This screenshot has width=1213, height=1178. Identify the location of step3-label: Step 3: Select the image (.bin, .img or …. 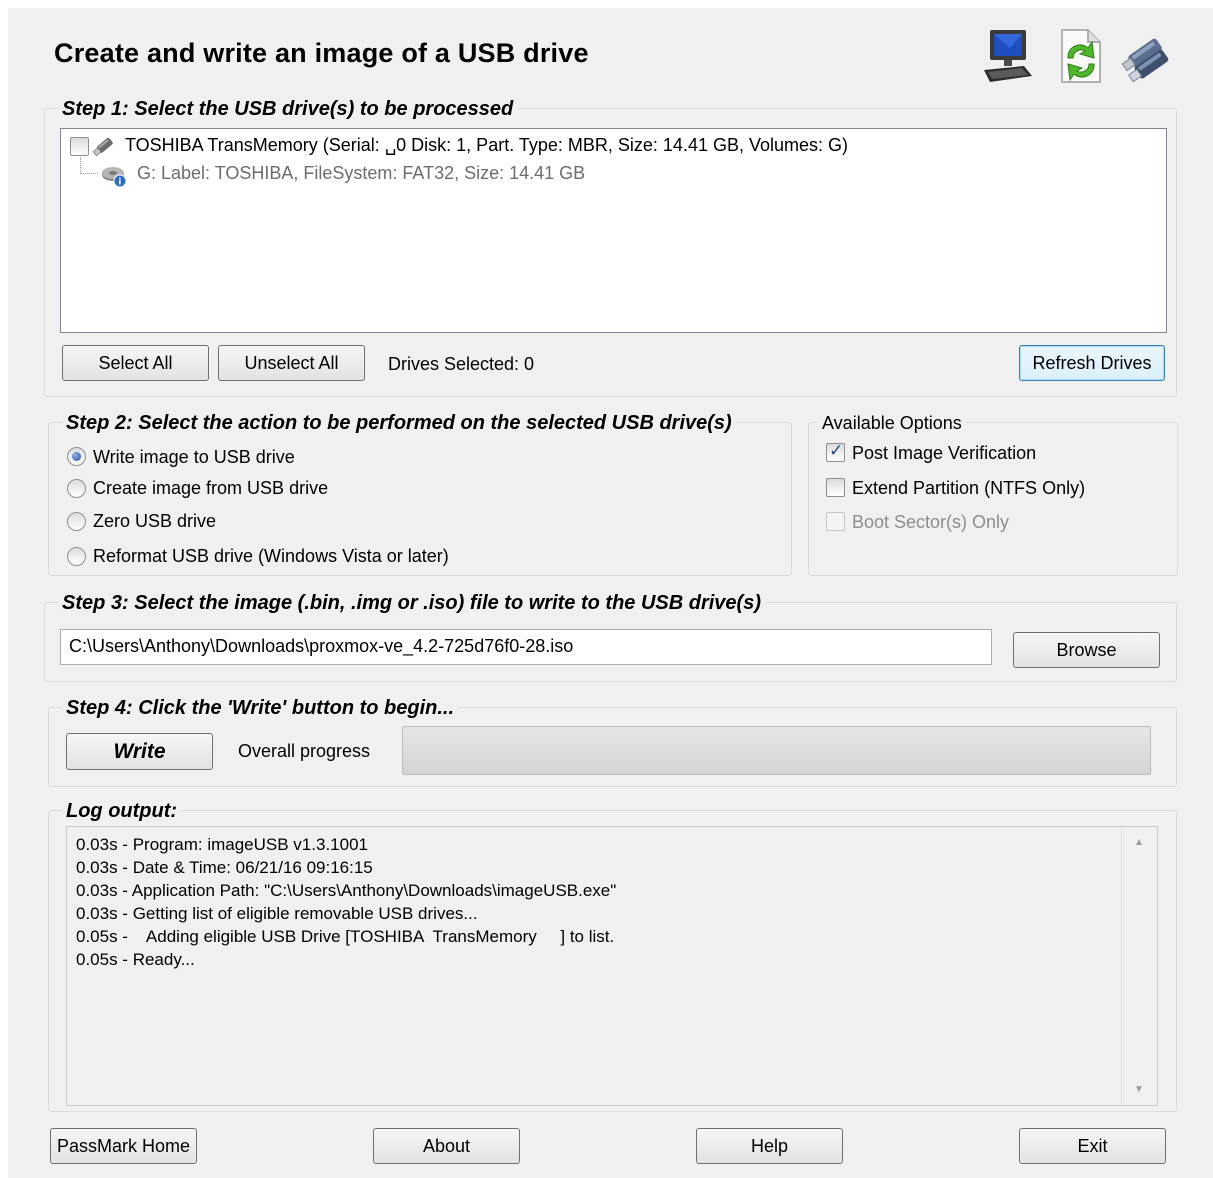
(411, 603).